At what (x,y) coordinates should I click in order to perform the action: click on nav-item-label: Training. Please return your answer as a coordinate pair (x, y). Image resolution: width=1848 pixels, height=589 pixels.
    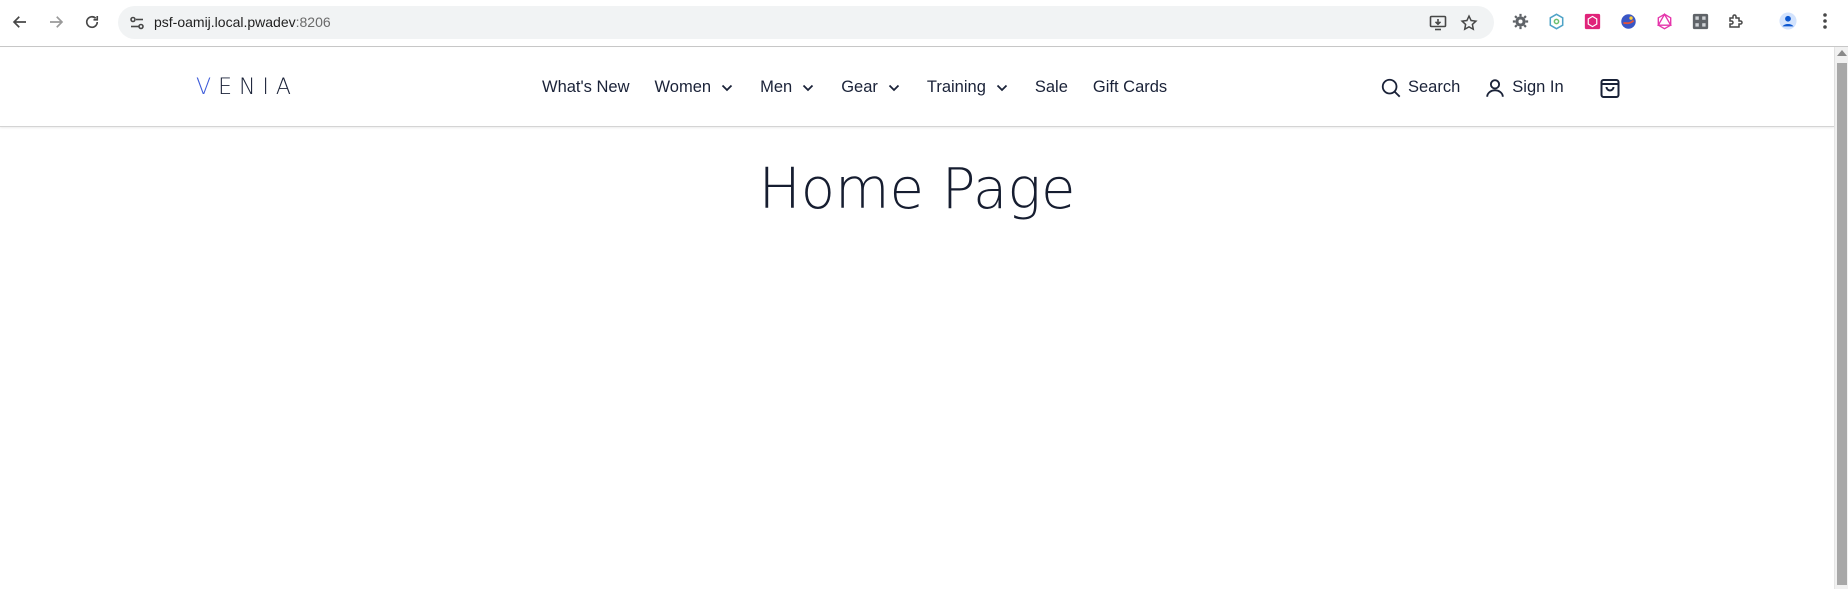
    Looking at the image, I should click on (956, 87).